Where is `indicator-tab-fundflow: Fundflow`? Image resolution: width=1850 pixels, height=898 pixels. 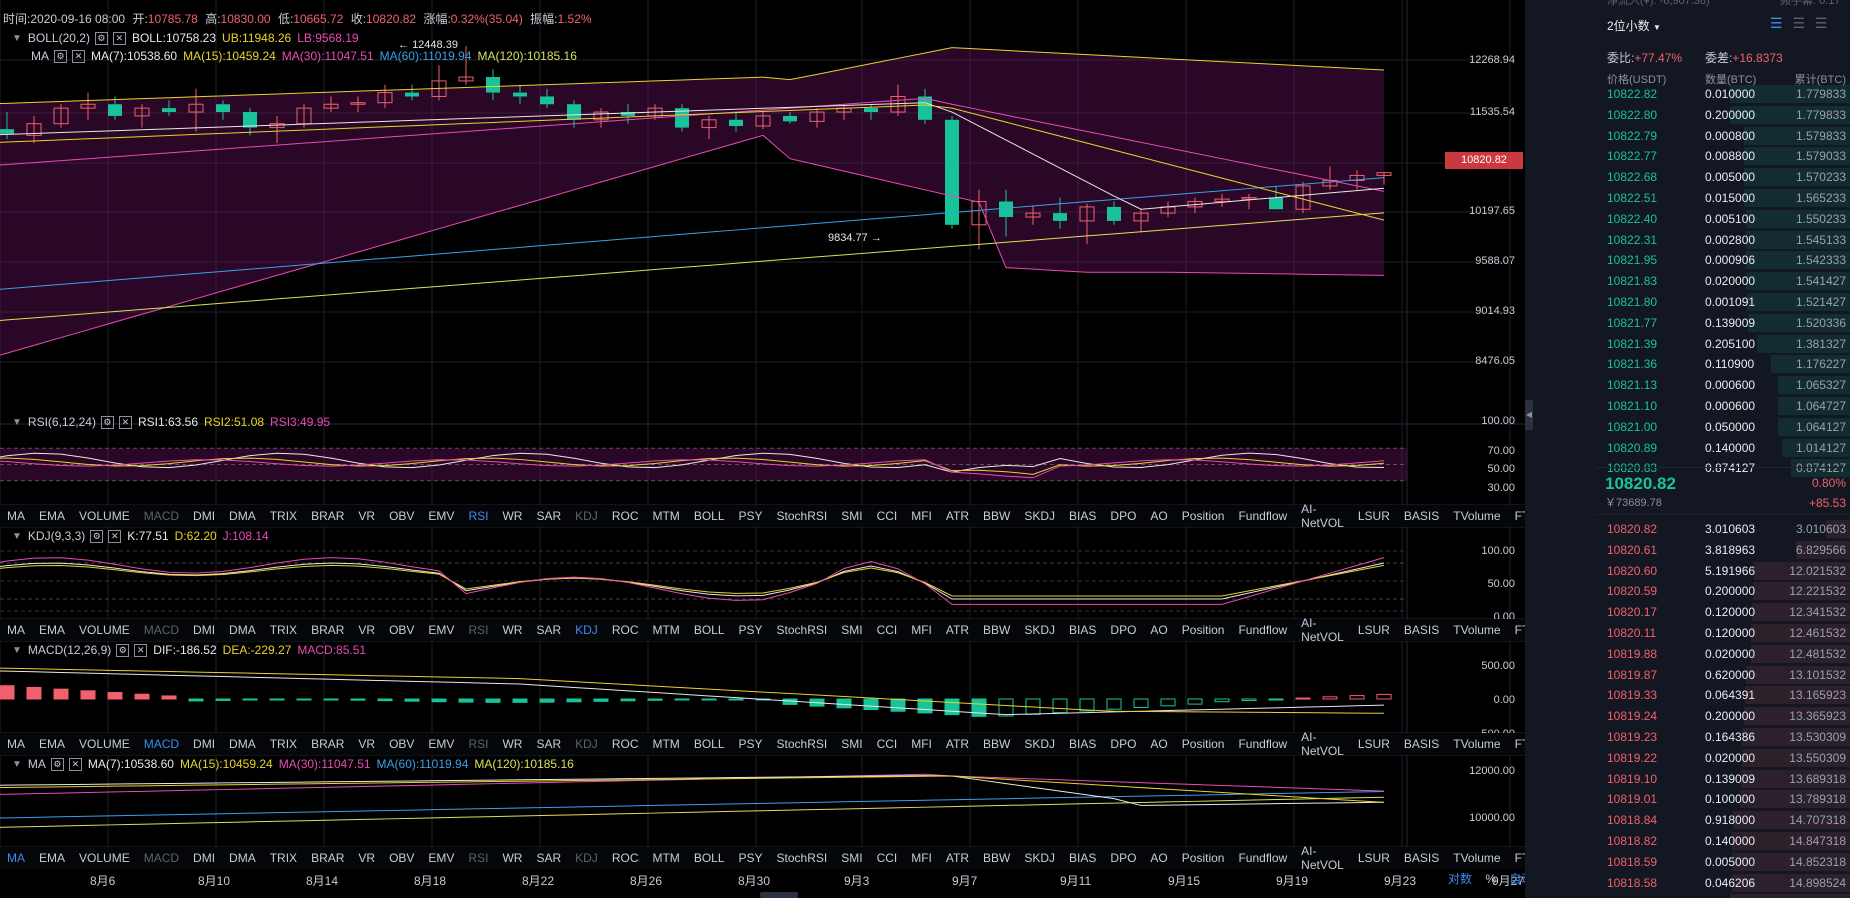
indicator-tab-fundflow: Fundflow is located at coordinates (1262, 744).